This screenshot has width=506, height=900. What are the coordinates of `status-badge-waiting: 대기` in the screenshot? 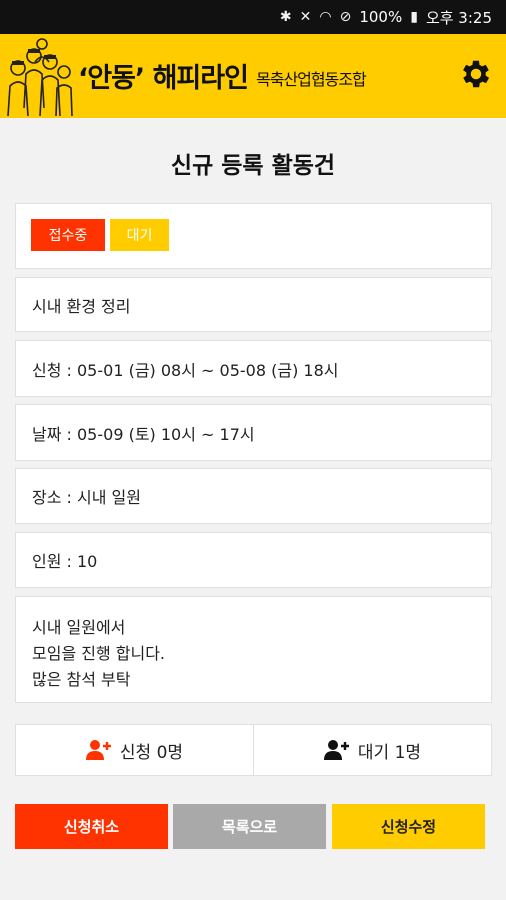 It's located at (139, 235).